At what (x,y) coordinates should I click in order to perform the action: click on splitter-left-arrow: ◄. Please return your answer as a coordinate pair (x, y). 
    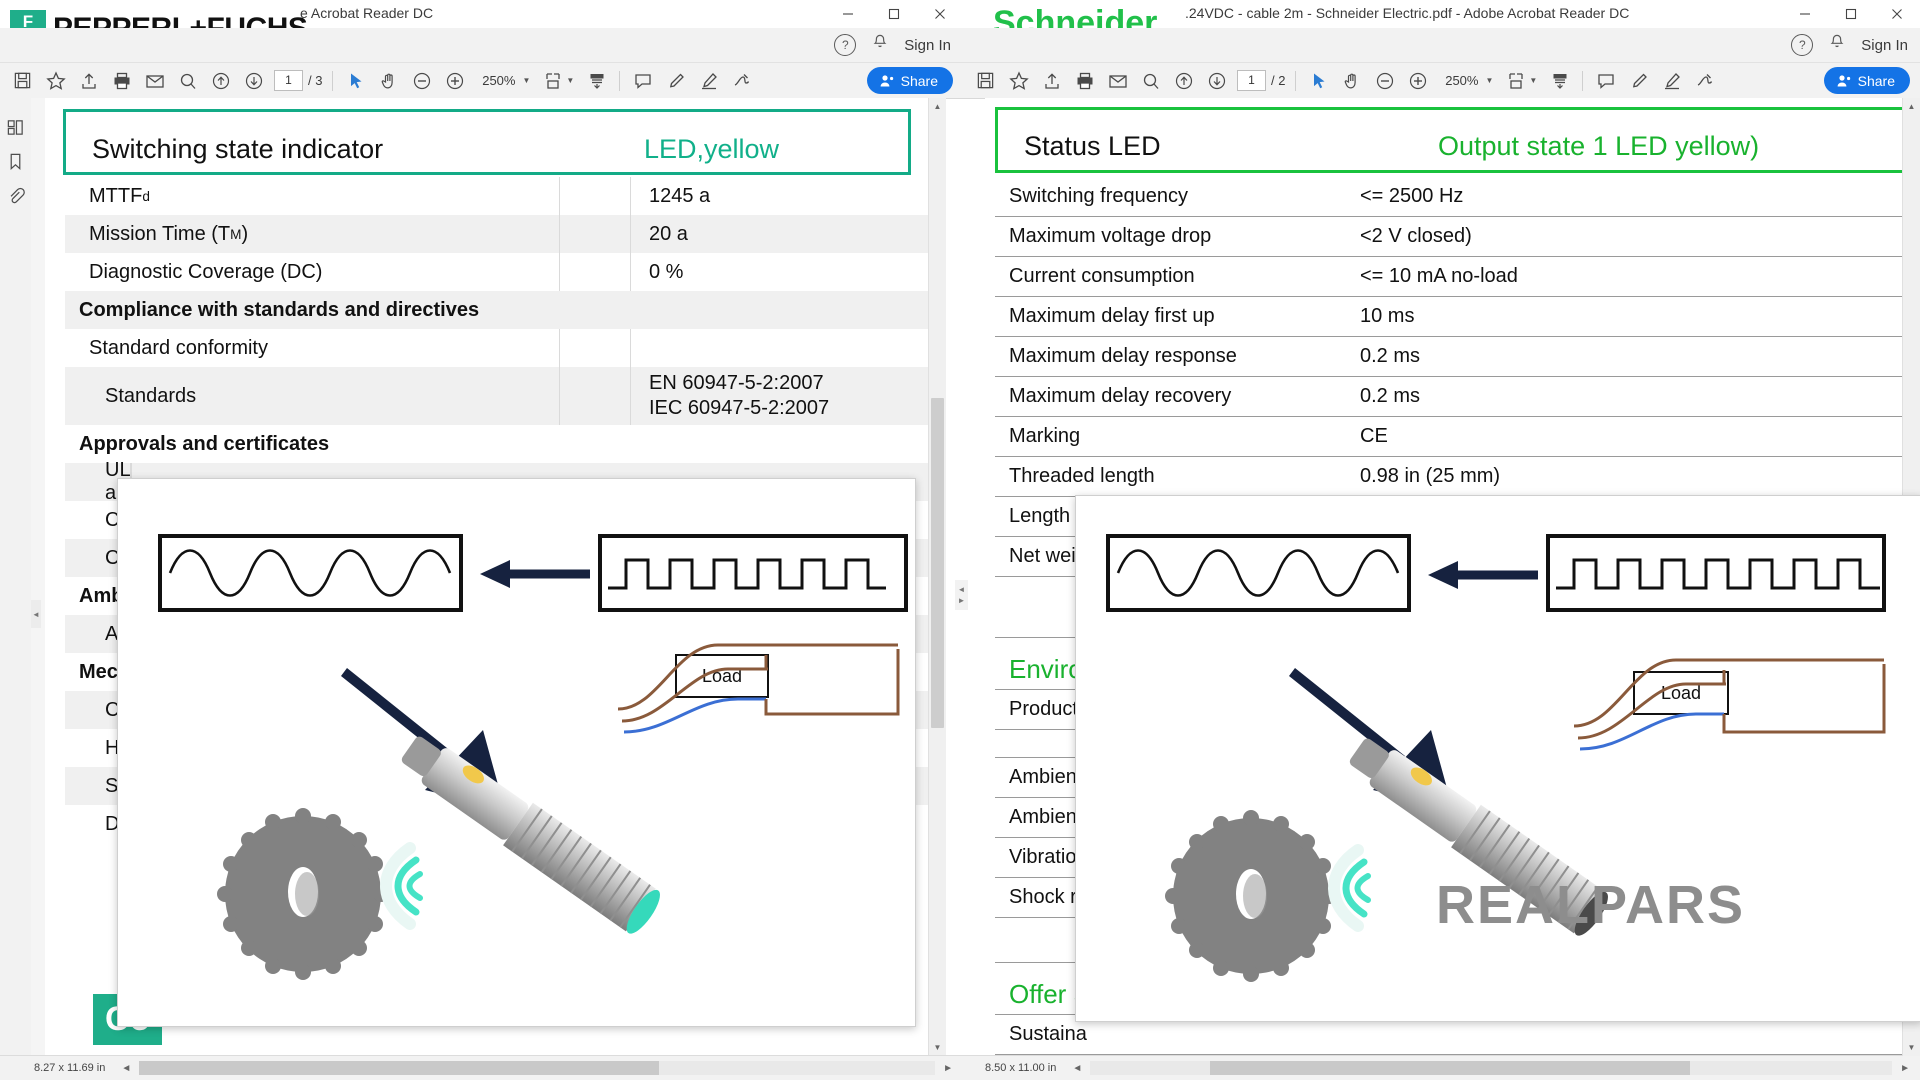
    Looking at the image, I should click on (962, 589).